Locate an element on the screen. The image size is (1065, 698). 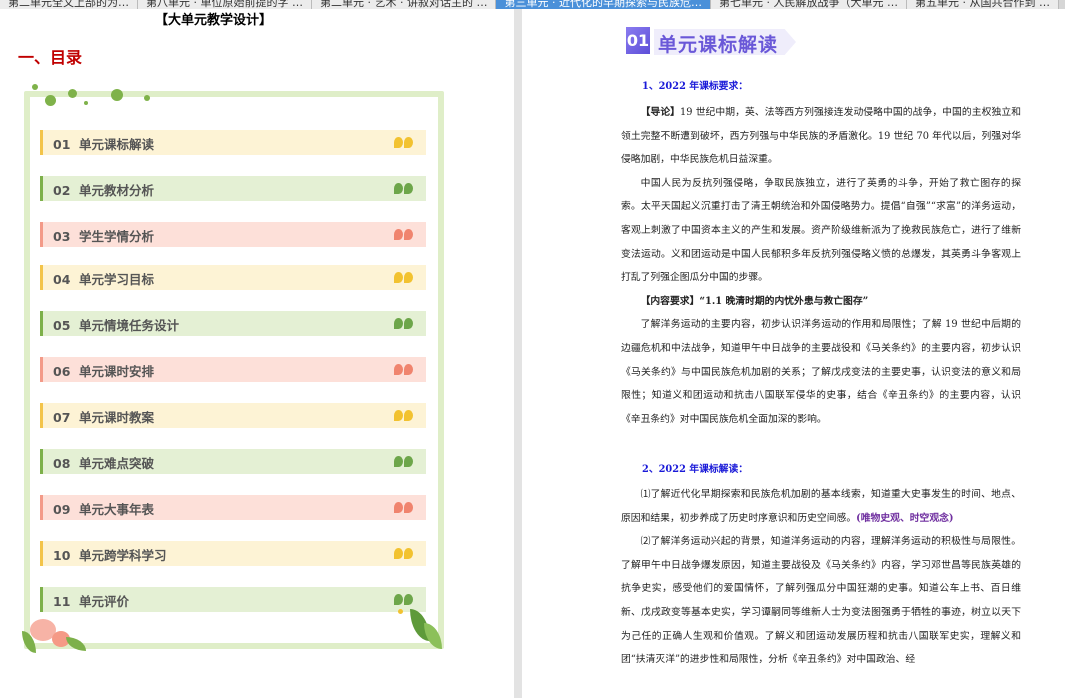
toc-label: 单元大事年表 is located at coordinates (117, 509).